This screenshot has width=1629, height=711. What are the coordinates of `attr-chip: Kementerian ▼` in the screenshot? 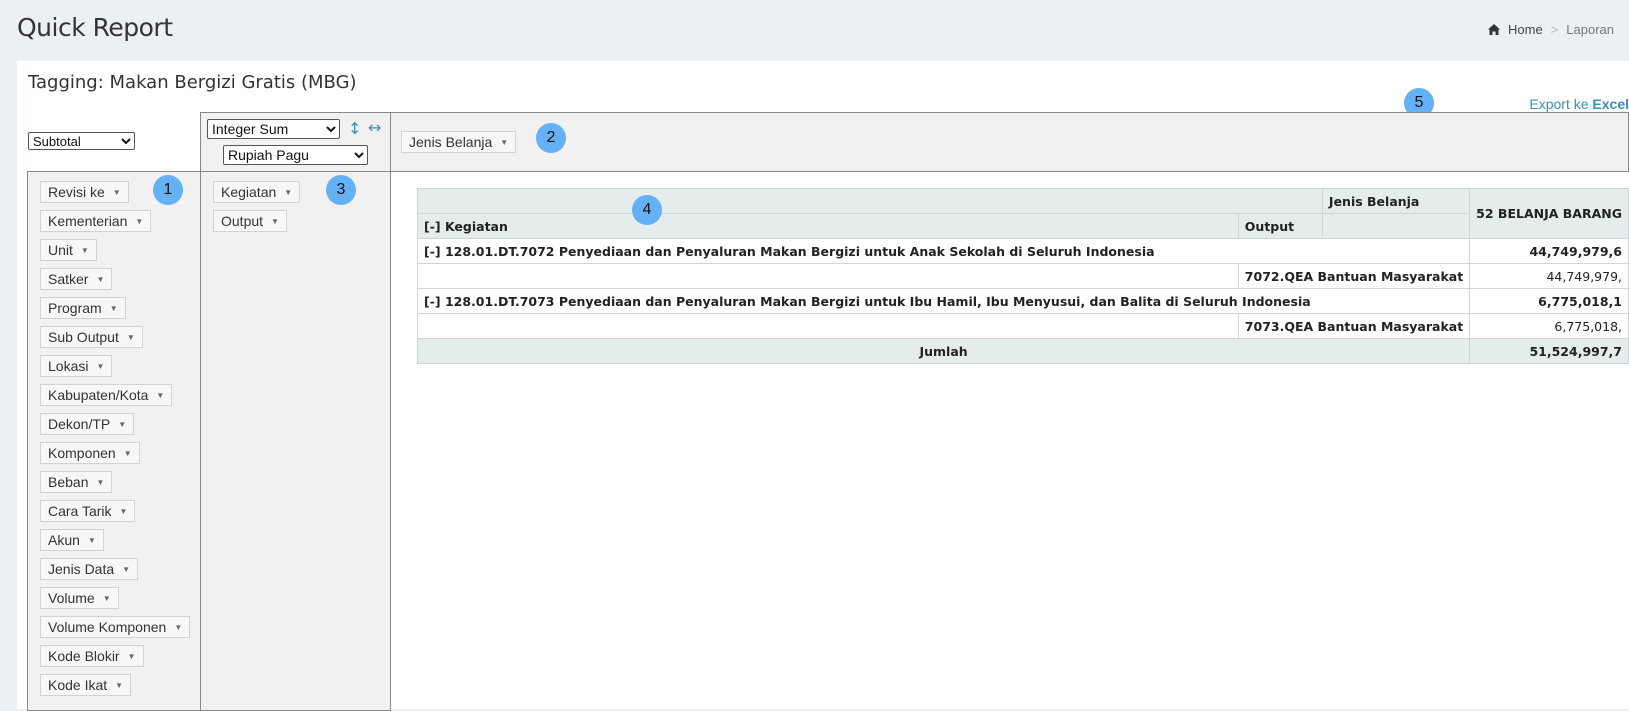 It's located at (96, 221).